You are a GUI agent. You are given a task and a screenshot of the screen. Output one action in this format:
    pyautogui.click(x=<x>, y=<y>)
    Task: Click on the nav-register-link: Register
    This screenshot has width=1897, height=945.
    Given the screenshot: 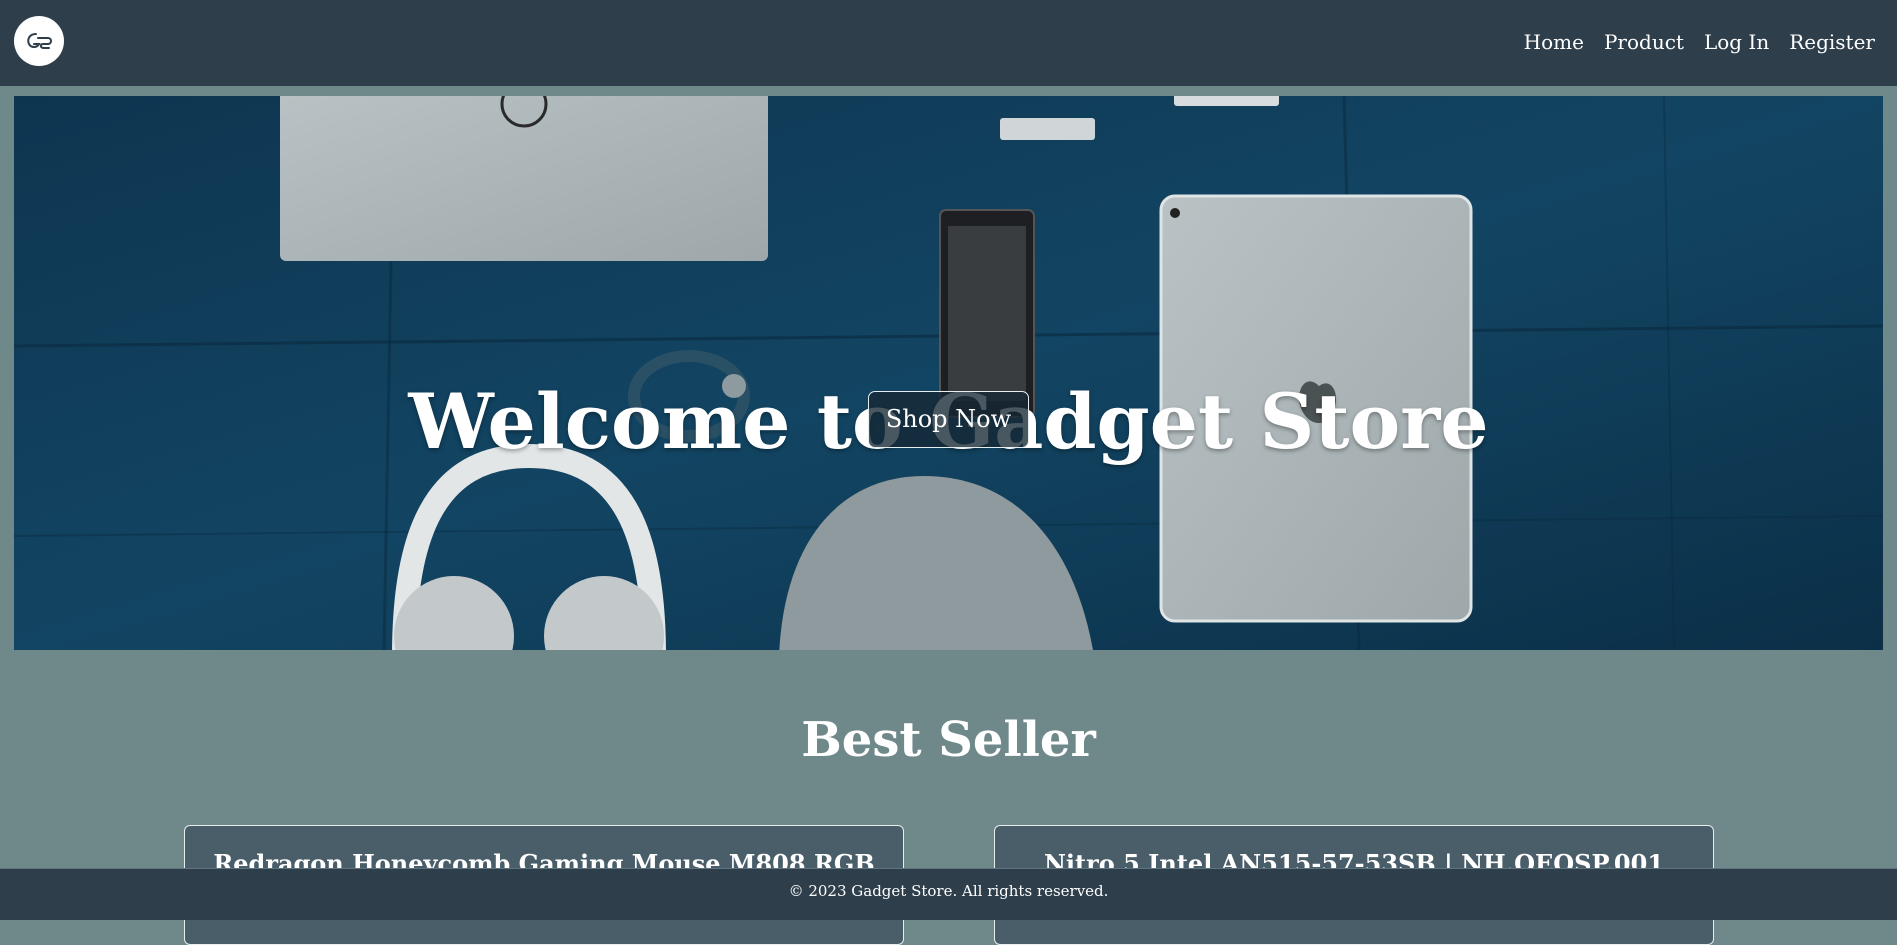 What is the action you would take?
    pyautogui.click(x=1832, y=42)
    